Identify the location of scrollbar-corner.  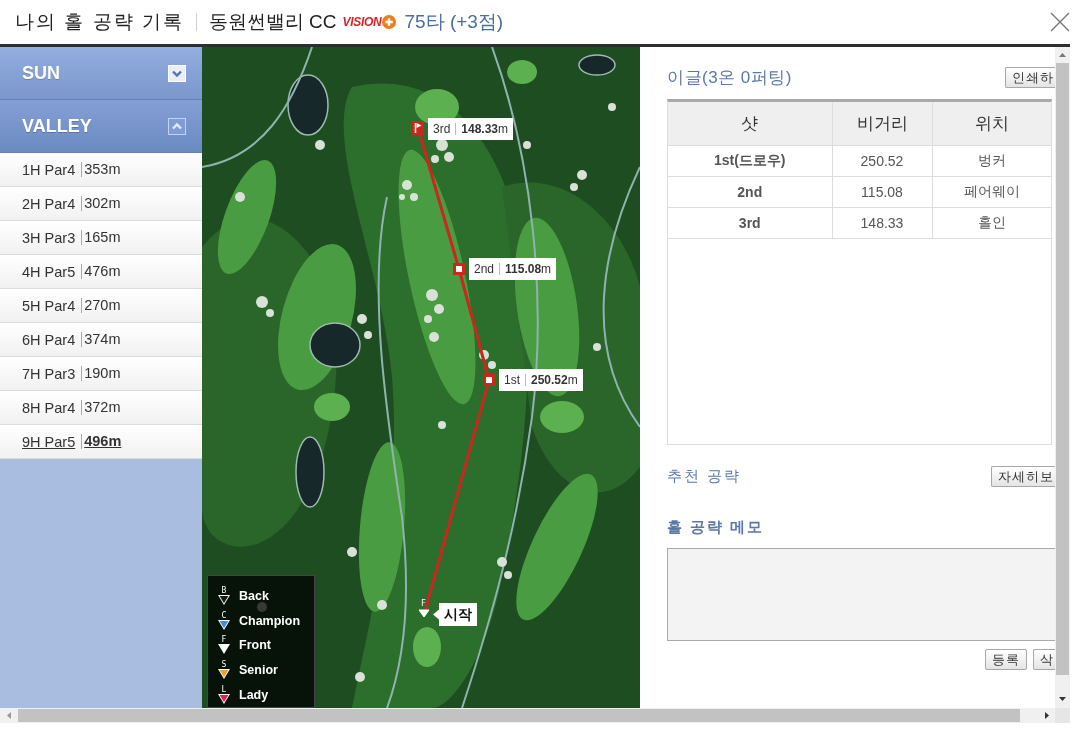
(1062, 715).